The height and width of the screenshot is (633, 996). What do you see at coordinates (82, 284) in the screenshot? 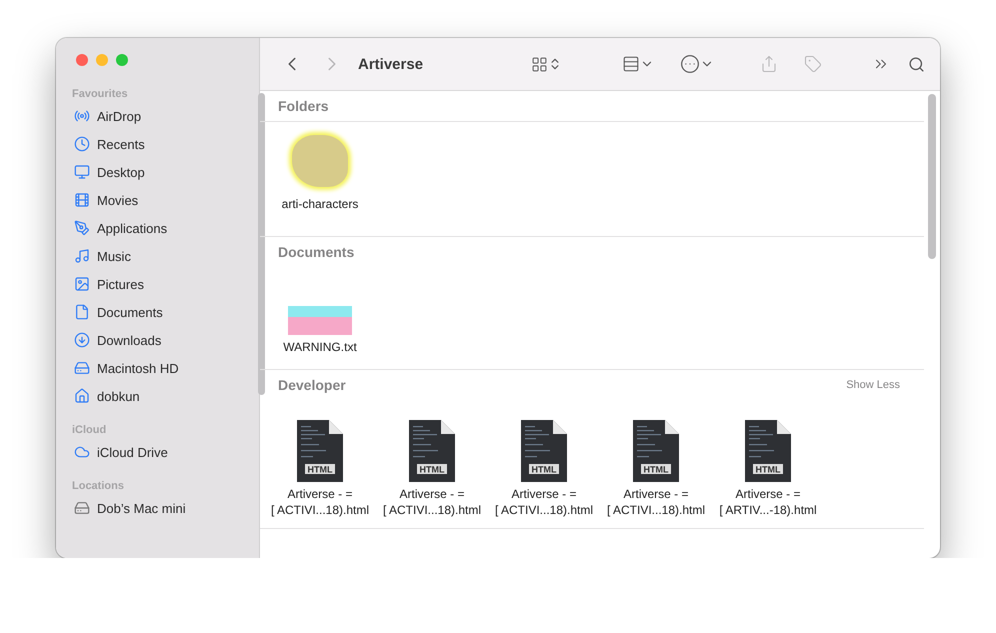
I see `image-icon` at bounding box center [82, 284].